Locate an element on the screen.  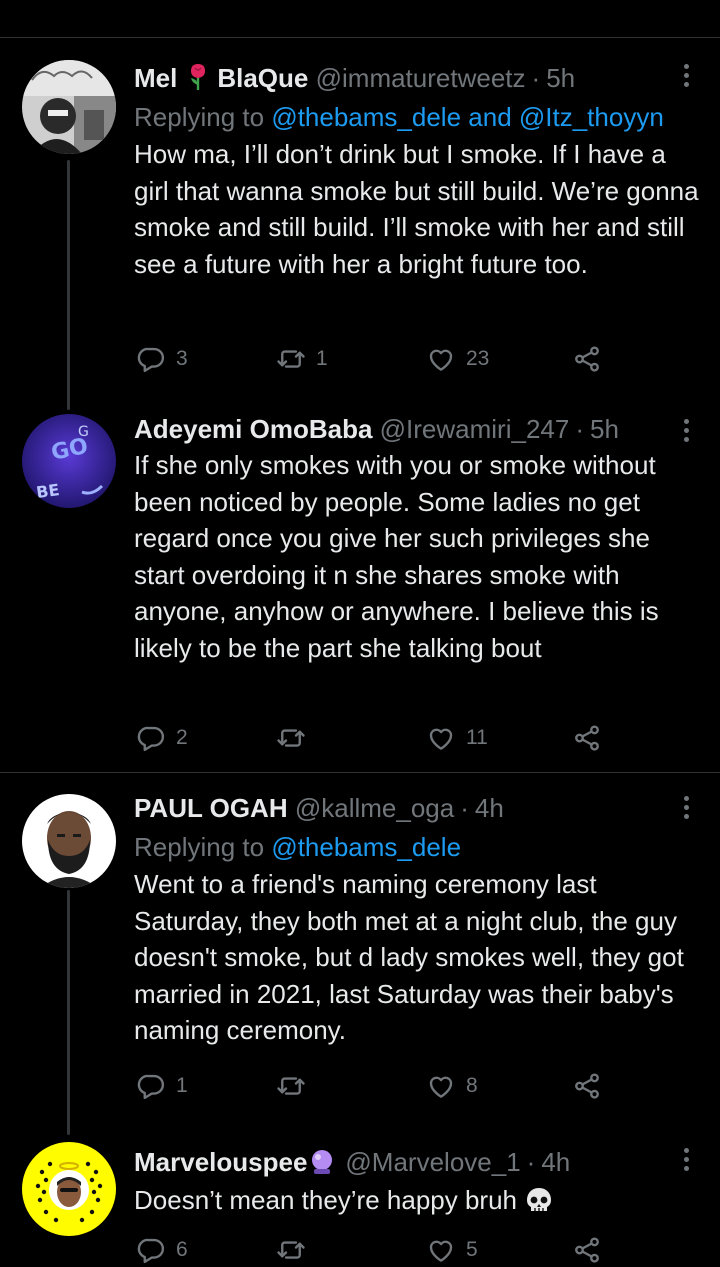
retweet-button: 1 is located at coordinates (302, 359).